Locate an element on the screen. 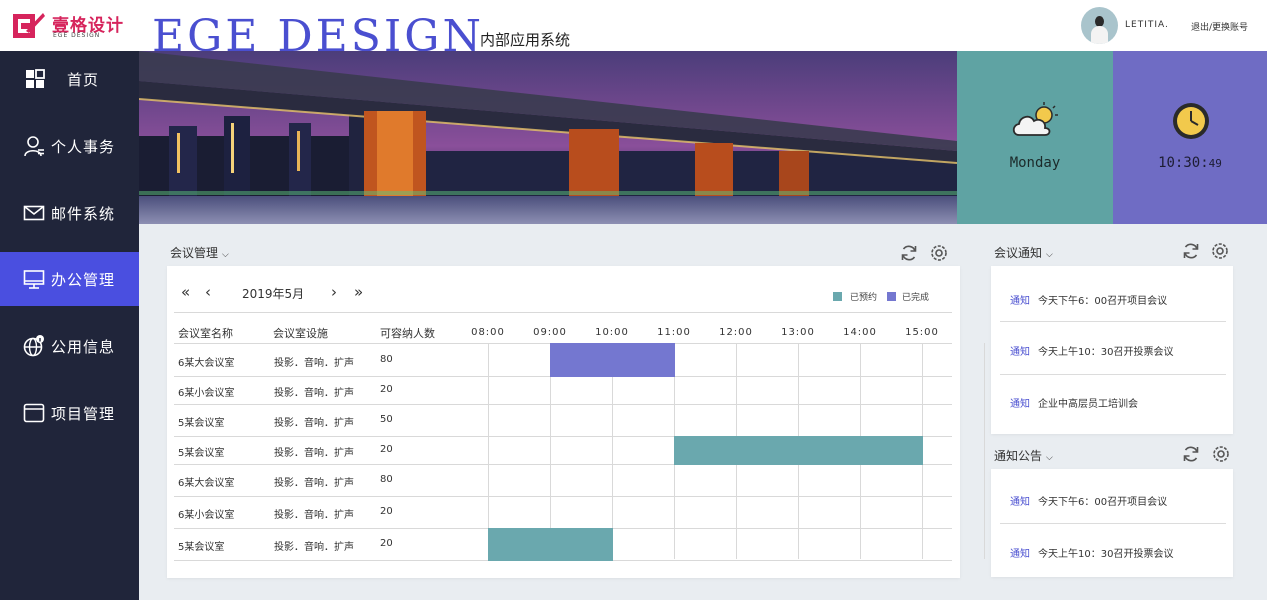 The height and width of the screenshot is (600, 1267). sidebar-item-label: 项目管理 is located at coordinates (83, 413).